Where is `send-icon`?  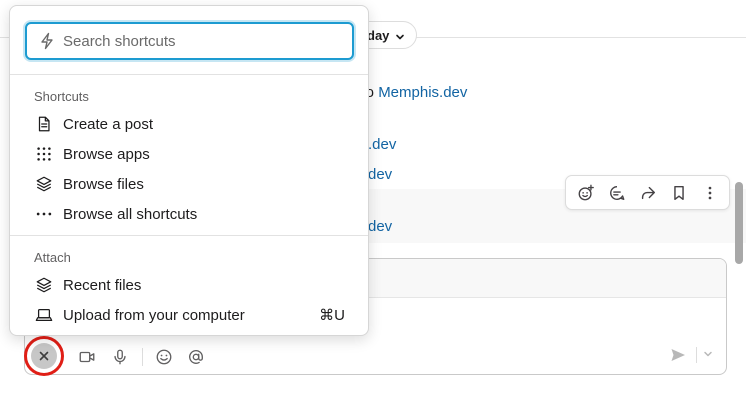
send-icon is located at coordinates (678, 355).